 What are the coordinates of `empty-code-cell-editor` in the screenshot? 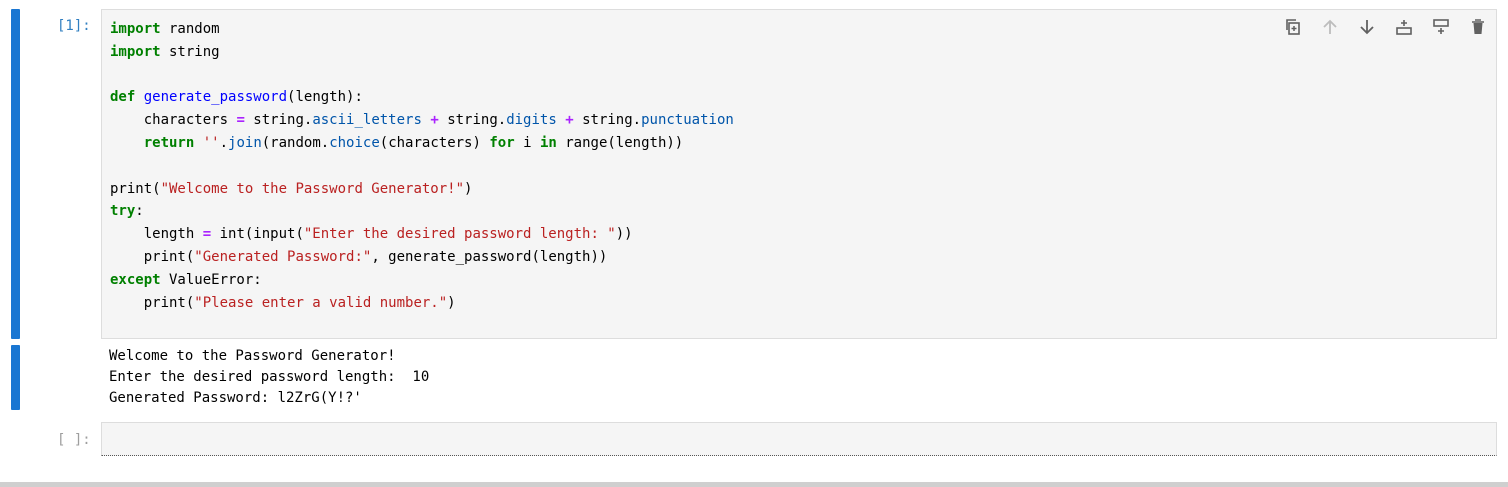 It's located at (799, 439).